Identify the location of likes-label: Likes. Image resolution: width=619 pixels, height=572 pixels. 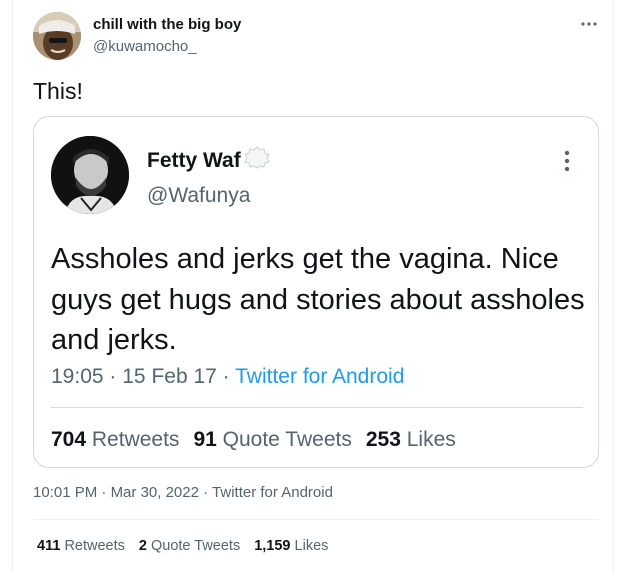
(311, 546).